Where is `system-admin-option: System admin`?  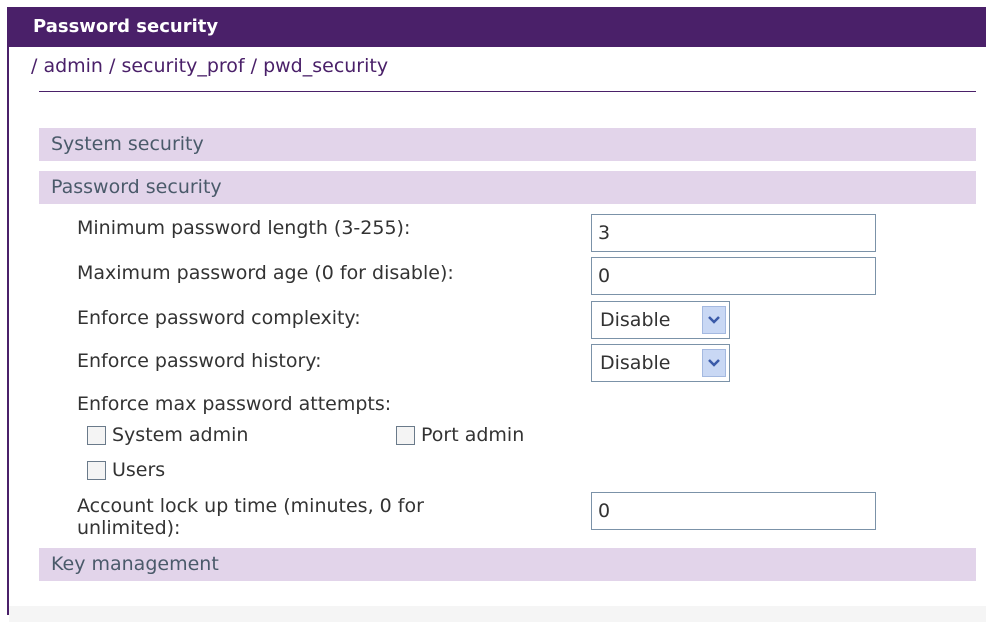 system-admin-option: System admin is located at coordinates (167, 435).